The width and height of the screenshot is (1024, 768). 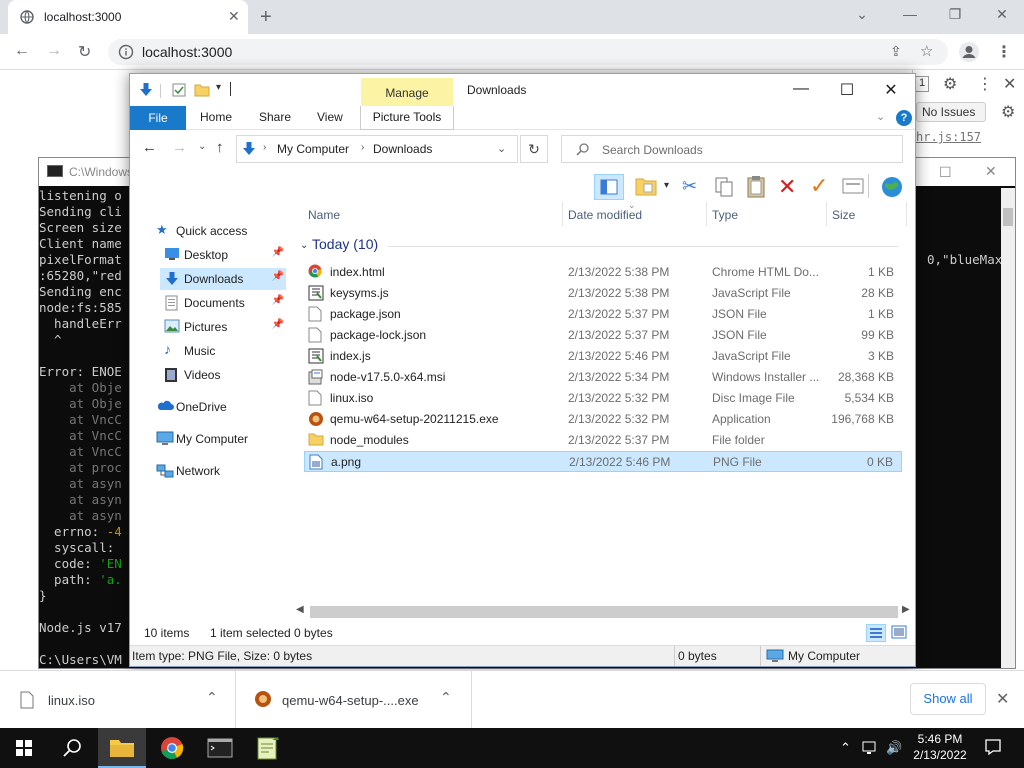 I want to click on console-scrollbar, so click(x=1008, y=428).